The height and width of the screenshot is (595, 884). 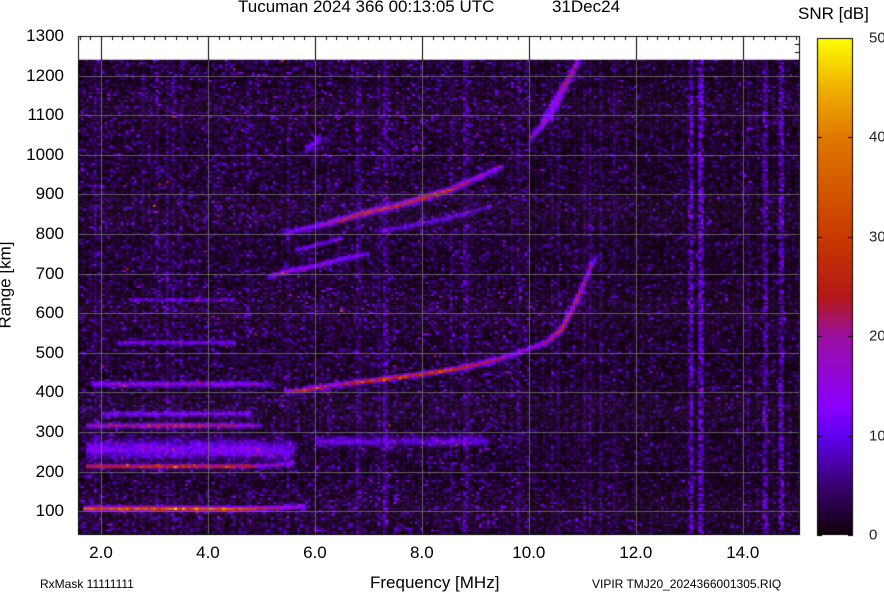 What do you see at coordinates (873, 535) in the screenshot?
I see `colorbar-tick-label: 0` at bounding box center [873, 535].